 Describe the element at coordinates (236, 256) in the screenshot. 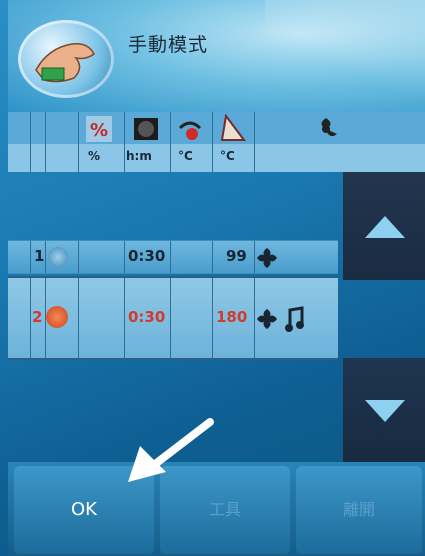

I see `row-temp: 99` at that location.